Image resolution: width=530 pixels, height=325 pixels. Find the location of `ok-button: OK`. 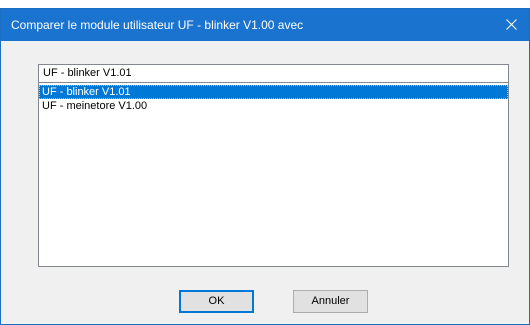

ok-button: OK is located at coordinates (216, 301).